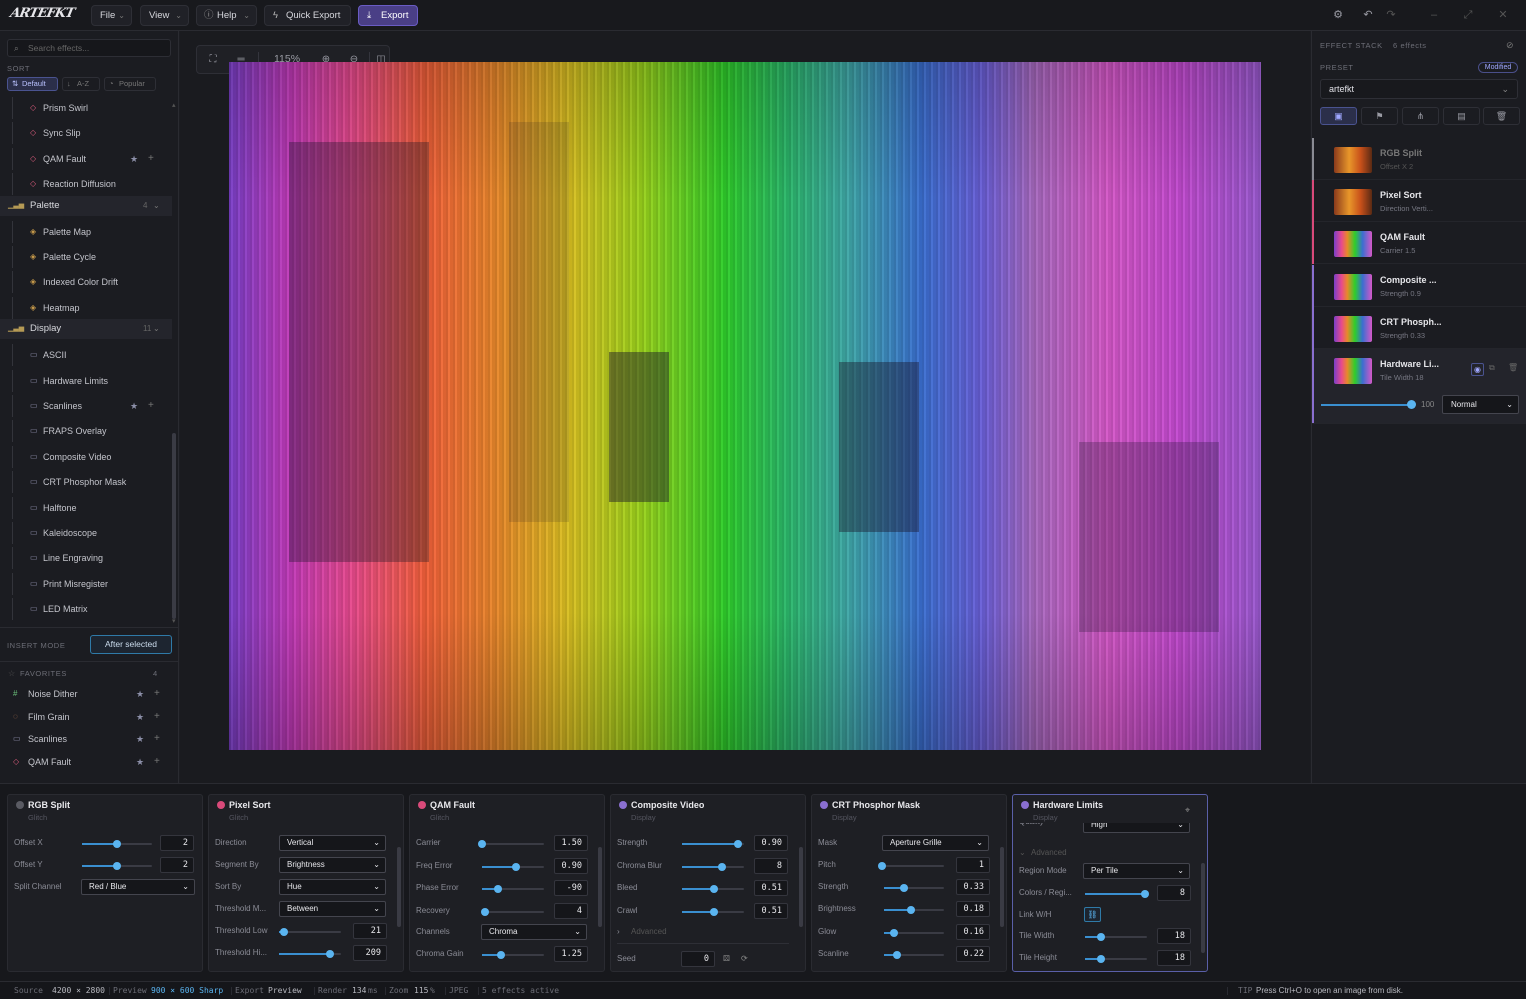 The width and height of the screenshot is (1526, 999). I want to click on stack-item: CRT Phosph... Strength 0.33, so click(1419, 327).